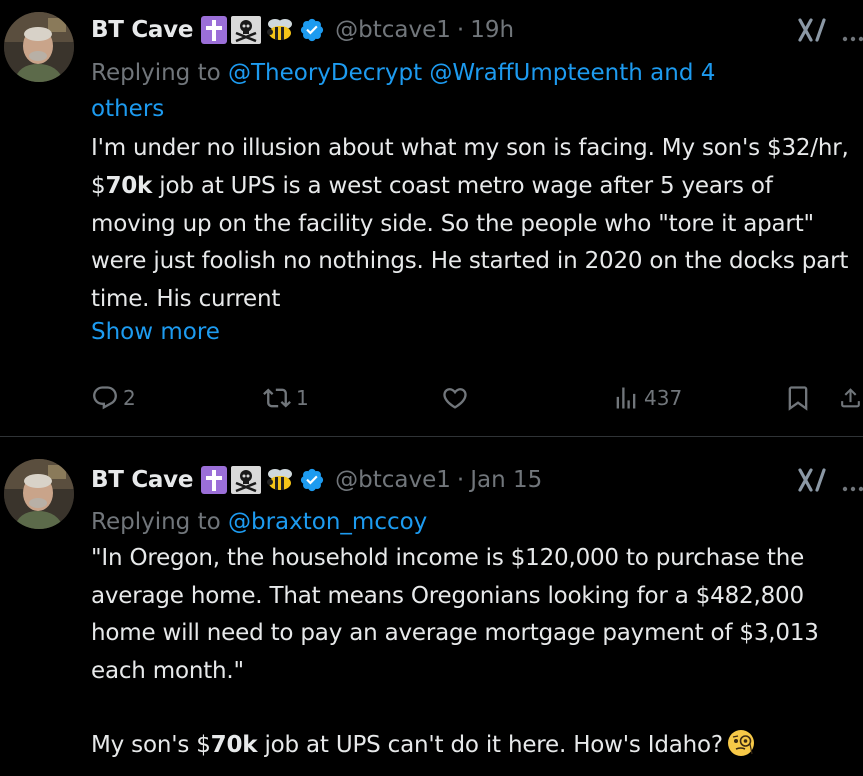 This screenshot has width=863, height=776. I want to click on mention-and-count: and 4, so click(679, 73).